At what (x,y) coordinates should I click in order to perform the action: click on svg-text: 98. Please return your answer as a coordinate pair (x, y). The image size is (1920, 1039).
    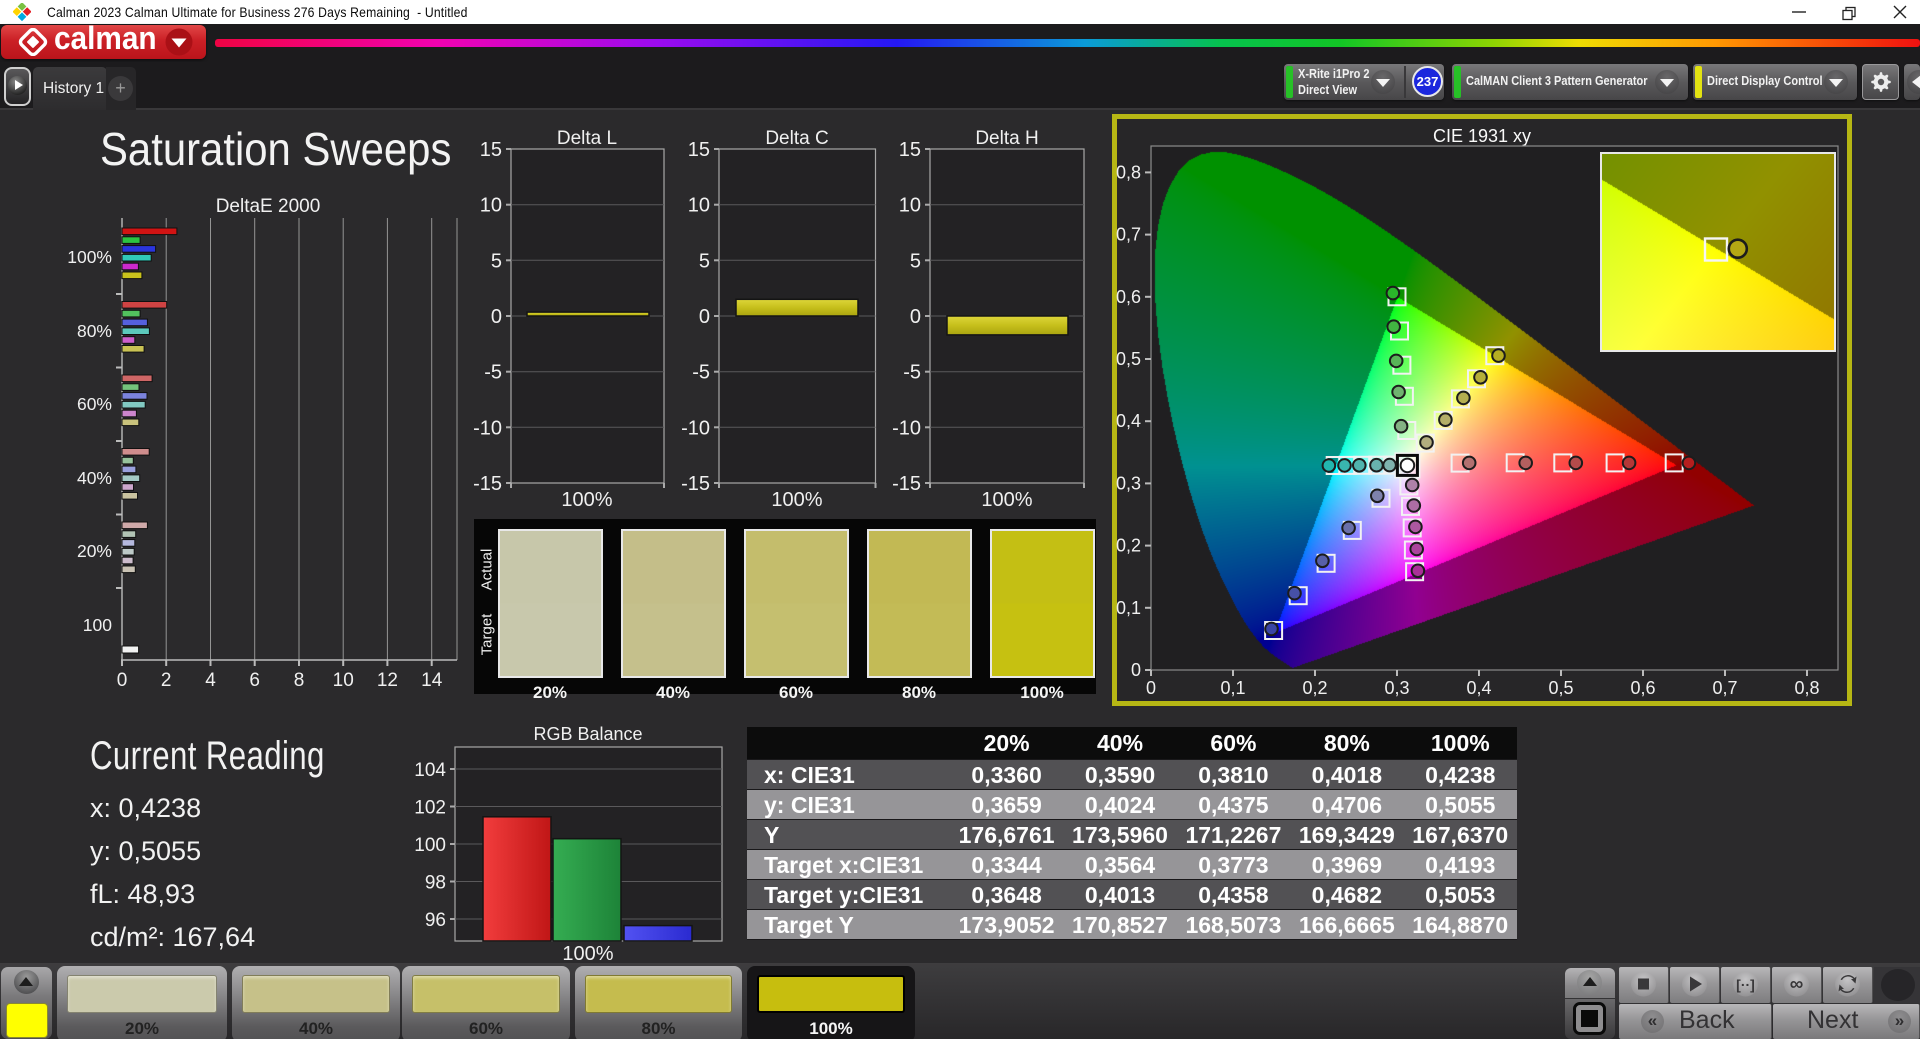
    Looking at the image, I should click on (435, 883).